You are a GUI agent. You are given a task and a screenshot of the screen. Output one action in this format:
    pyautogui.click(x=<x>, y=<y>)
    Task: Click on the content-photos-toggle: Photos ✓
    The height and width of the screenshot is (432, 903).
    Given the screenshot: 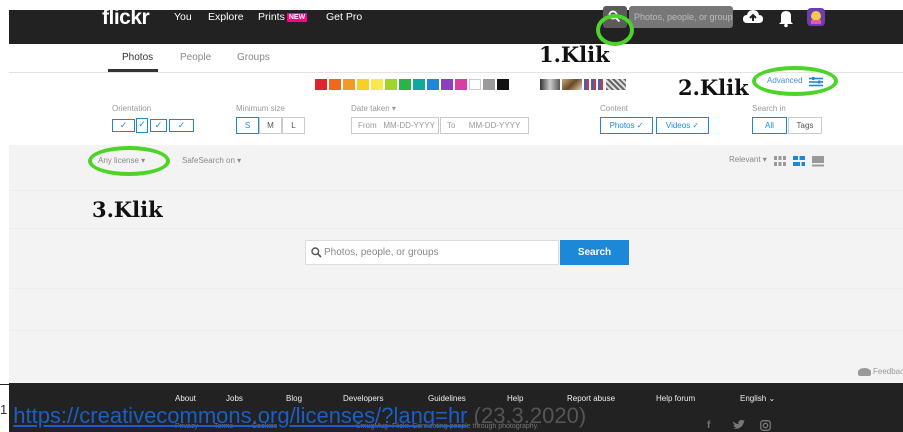 What is the action you would take?
    pyautogui.click(x=626, y=125)
    